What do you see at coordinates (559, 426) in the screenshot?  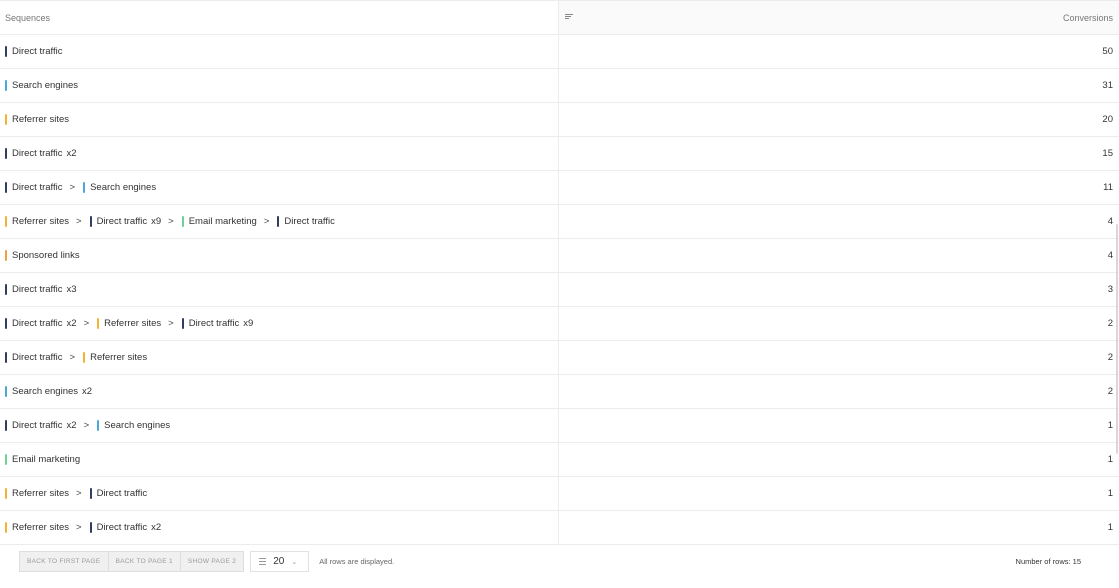 I see `table-row: Direct traffic x2 > Search engines 1` at bounding box center [559, 426].